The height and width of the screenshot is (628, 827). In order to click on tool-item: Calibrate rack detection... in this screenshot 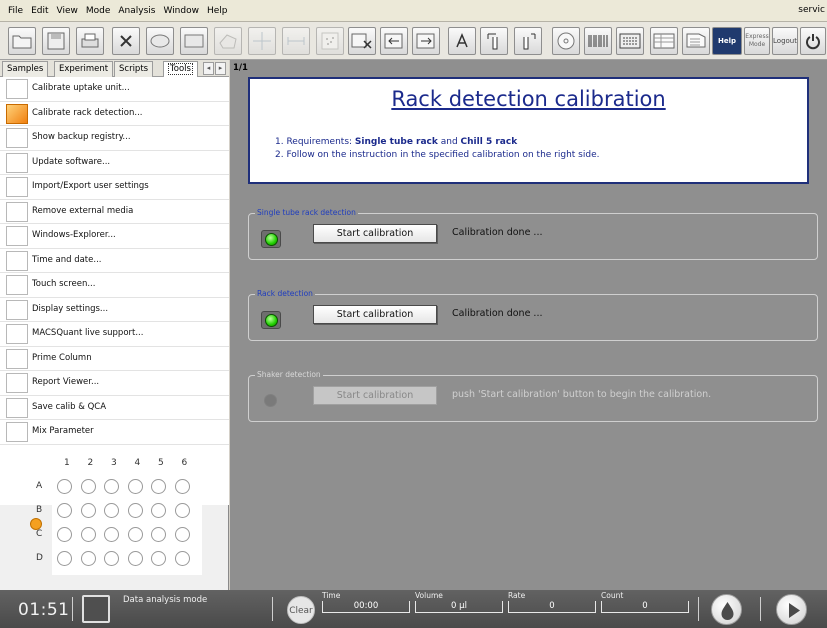, I will do `click(114, 114)`.